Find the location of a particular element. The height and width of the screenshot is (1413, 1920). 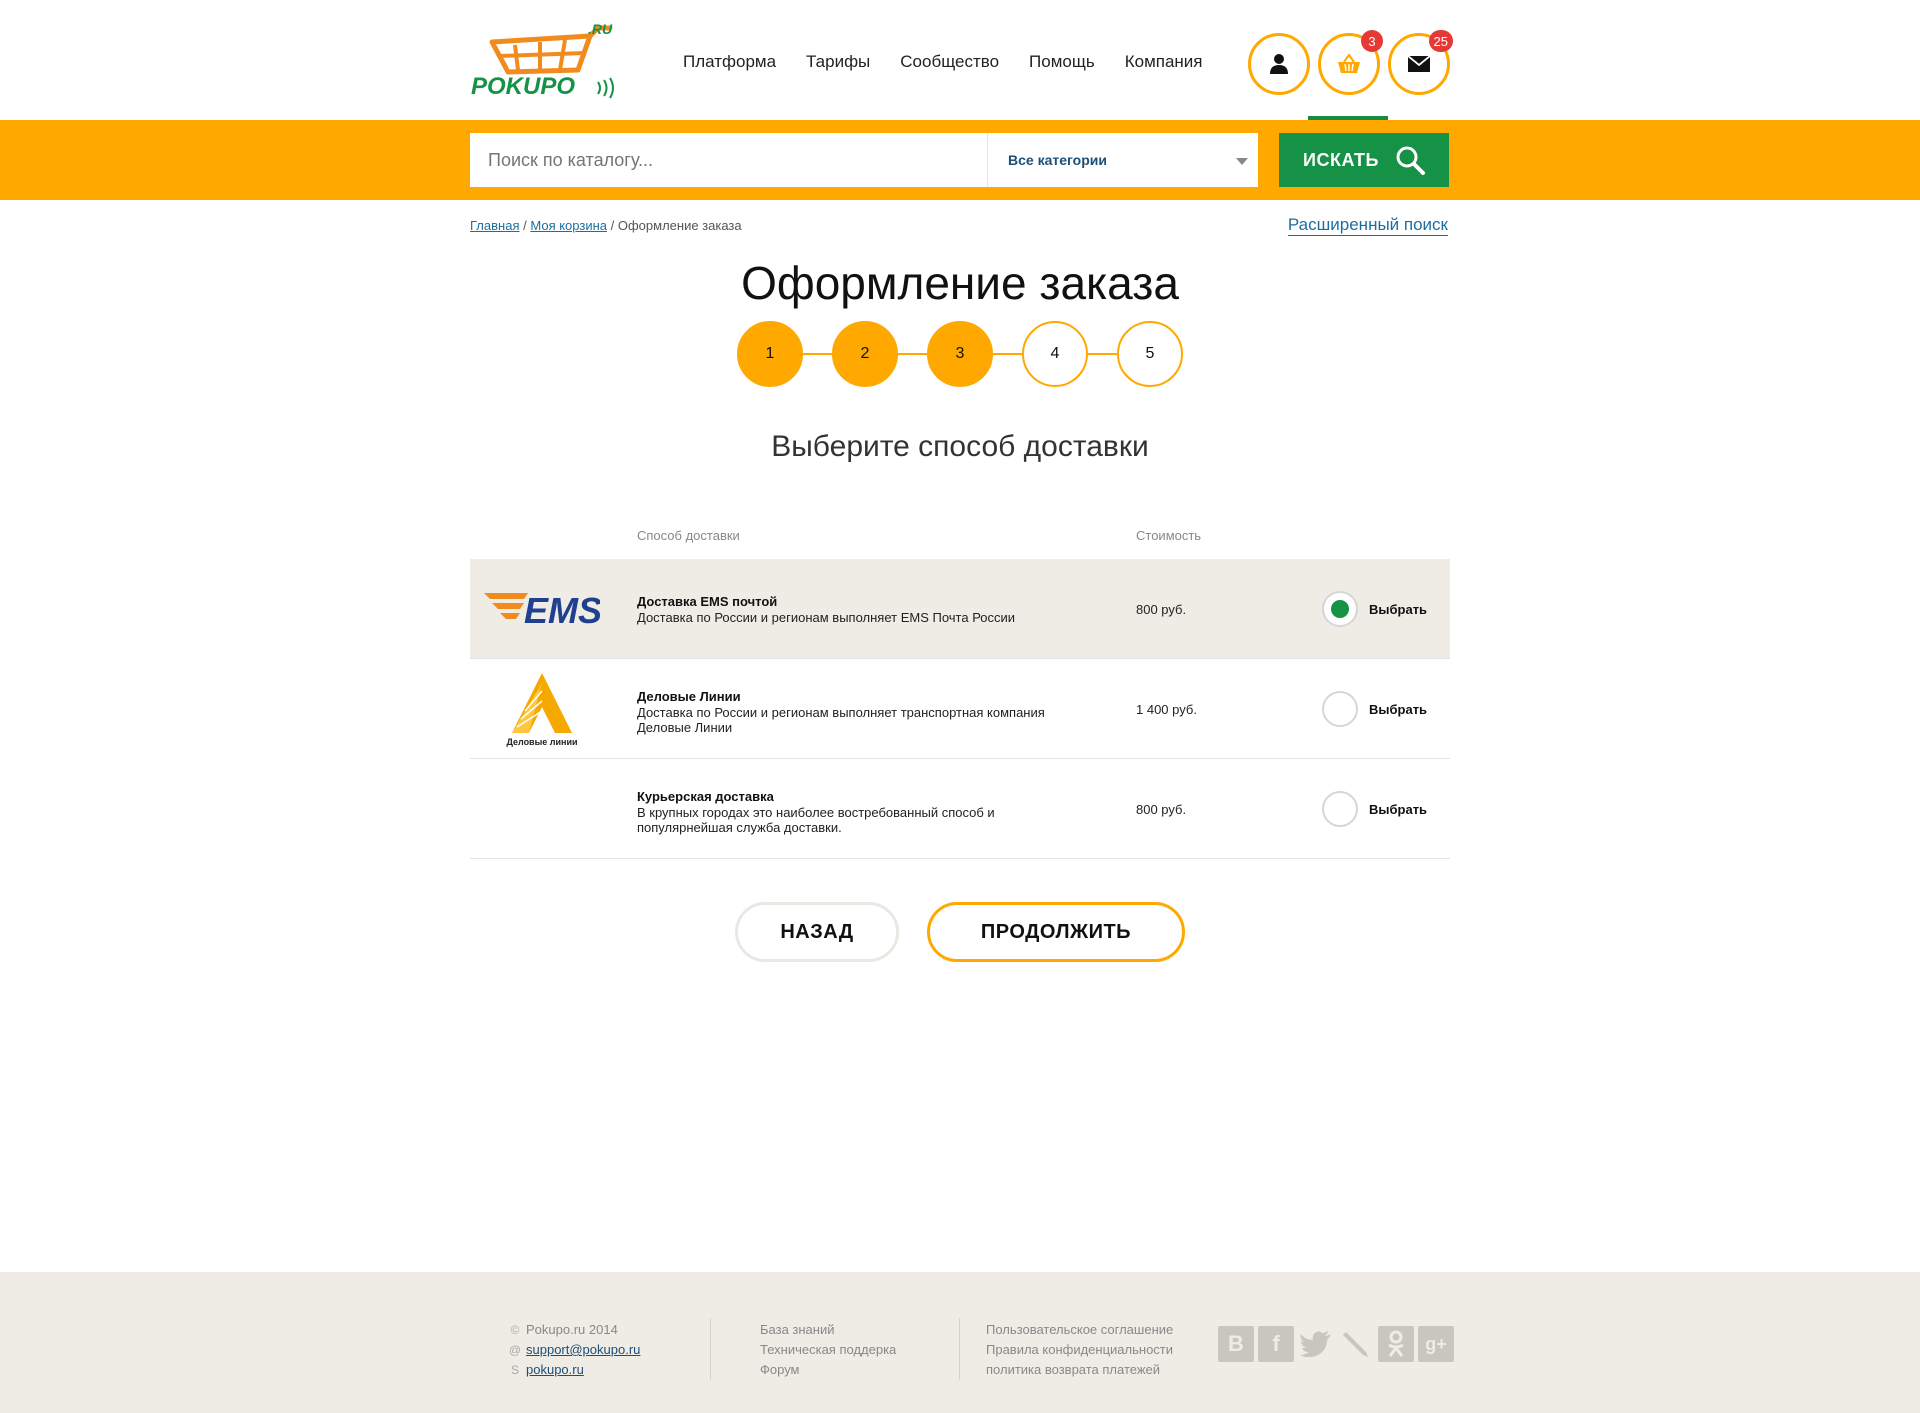

step-3: 3 is located at coordinates (960, 354).